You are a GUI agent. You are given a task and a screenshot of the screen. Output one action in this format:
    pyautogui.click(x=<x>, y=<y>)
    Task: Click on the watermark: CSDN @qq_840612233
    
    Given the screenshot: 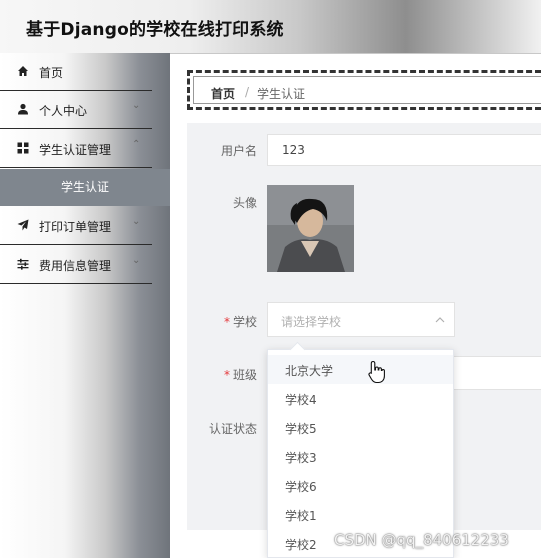 What is the action you would take?
    pyautogui.click(x=421, y=540)
    